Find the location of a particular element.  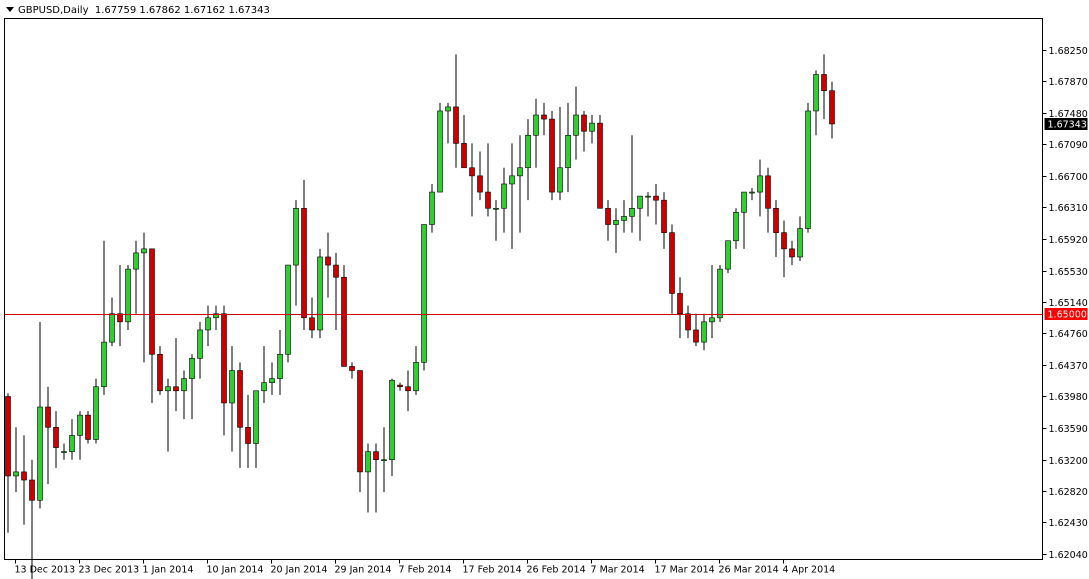

x-tick-label: 17 Feb 2014 is located at coordinates (492, 570).